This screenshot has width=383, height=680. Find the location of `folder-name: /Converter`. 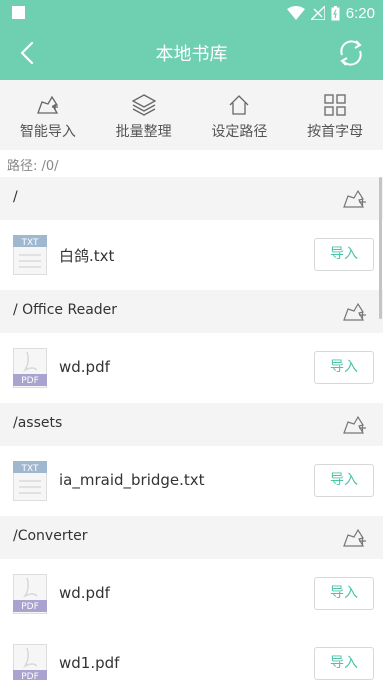

folder-name: /Converter is located at coordinates (50, 536).